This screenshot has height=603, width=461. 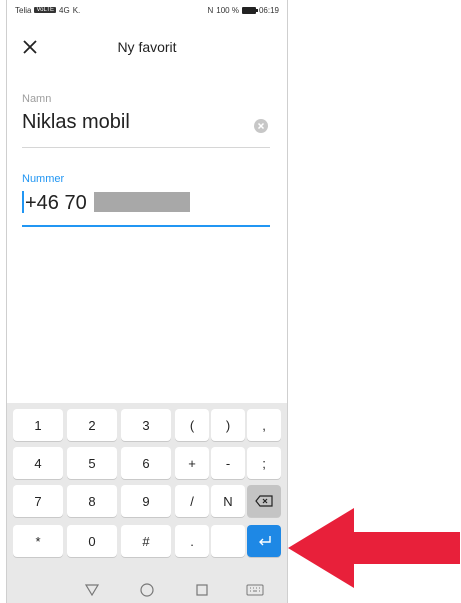 What do you see at coordinates (64, 10) in the screenshot?
I see `signal-label: 4G` at bounding box center [64, 10].